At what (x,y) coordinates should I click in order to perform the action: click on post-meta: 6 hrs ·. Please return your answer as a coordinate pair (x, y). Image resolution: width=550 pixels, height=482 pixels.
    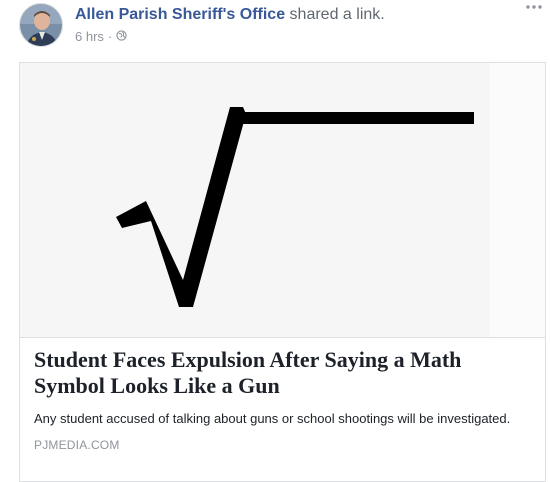
    Looking at the image, I should click on (230, 36).